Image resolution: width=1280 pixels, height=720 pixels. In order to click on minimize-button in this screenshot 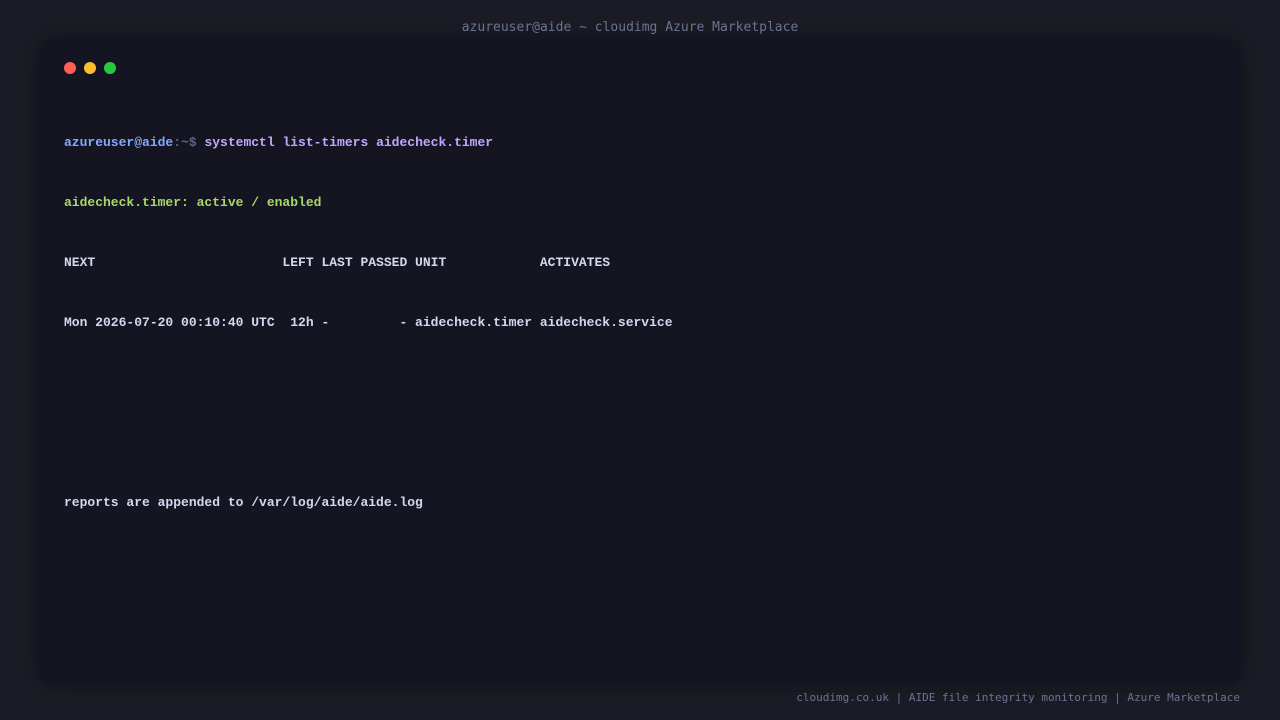, I will do `click(90, 68)`.